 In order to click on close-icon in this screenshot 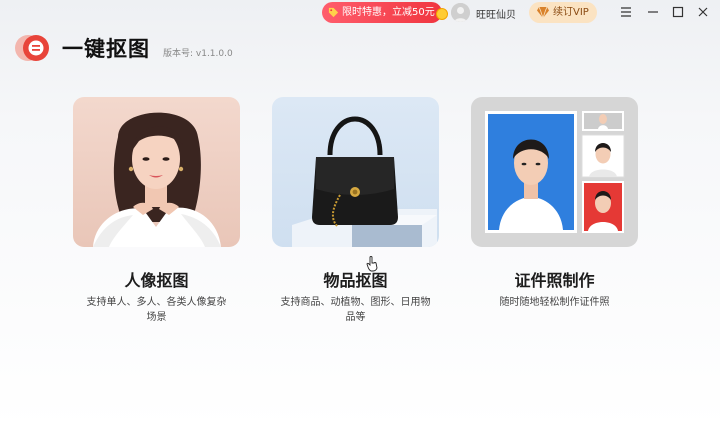, I will do `click(703, 12)`.